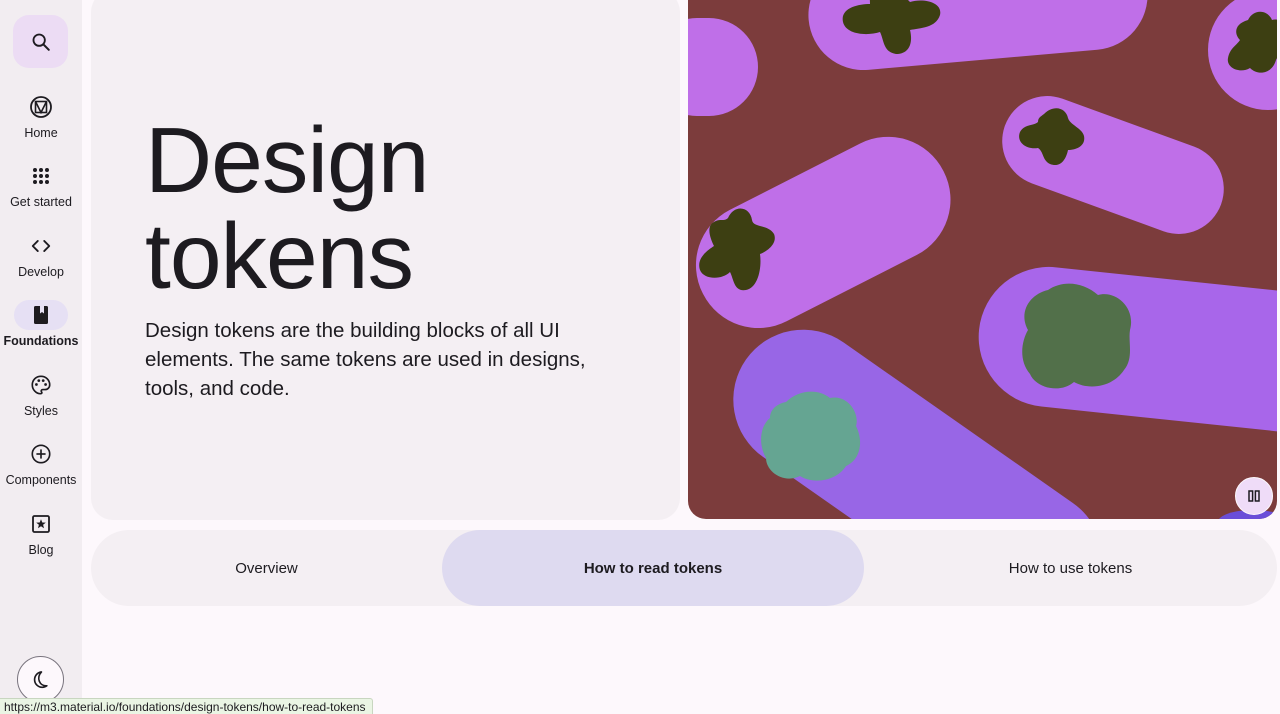 Image resolution: width=1280 pixels, height=714 pixels. What do you see at coordinates (41, 341) in the screenshot?
I see `nav-label-foundations: Foundations` at bounding box center [41, 341].